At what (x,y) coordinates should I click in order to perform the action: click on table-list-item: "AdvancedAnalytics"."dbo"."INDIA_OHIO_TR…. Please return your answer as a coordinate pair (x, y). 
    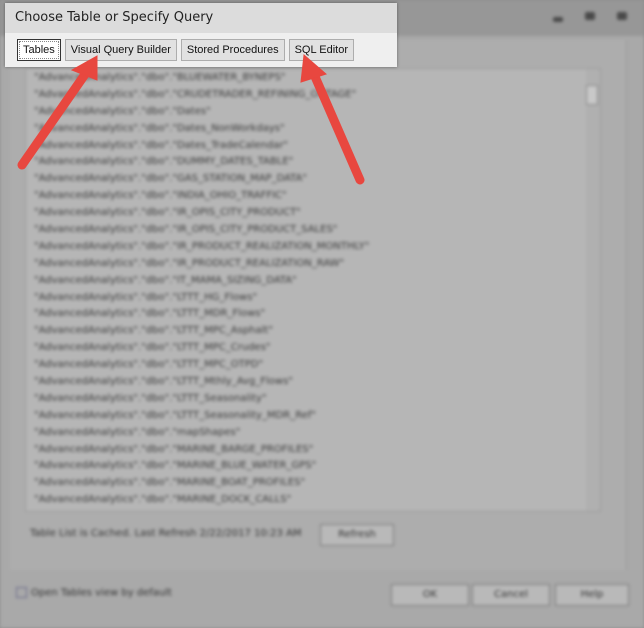
    Looking at the image, I should click on (313, 195).